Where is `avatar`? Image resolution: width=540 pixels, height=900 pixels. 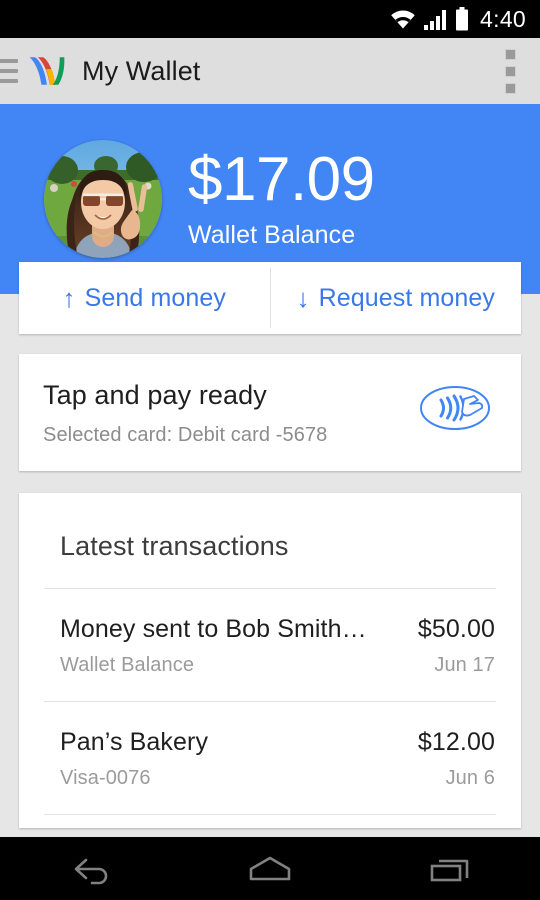
avatar is located at coordinates (103, 199).